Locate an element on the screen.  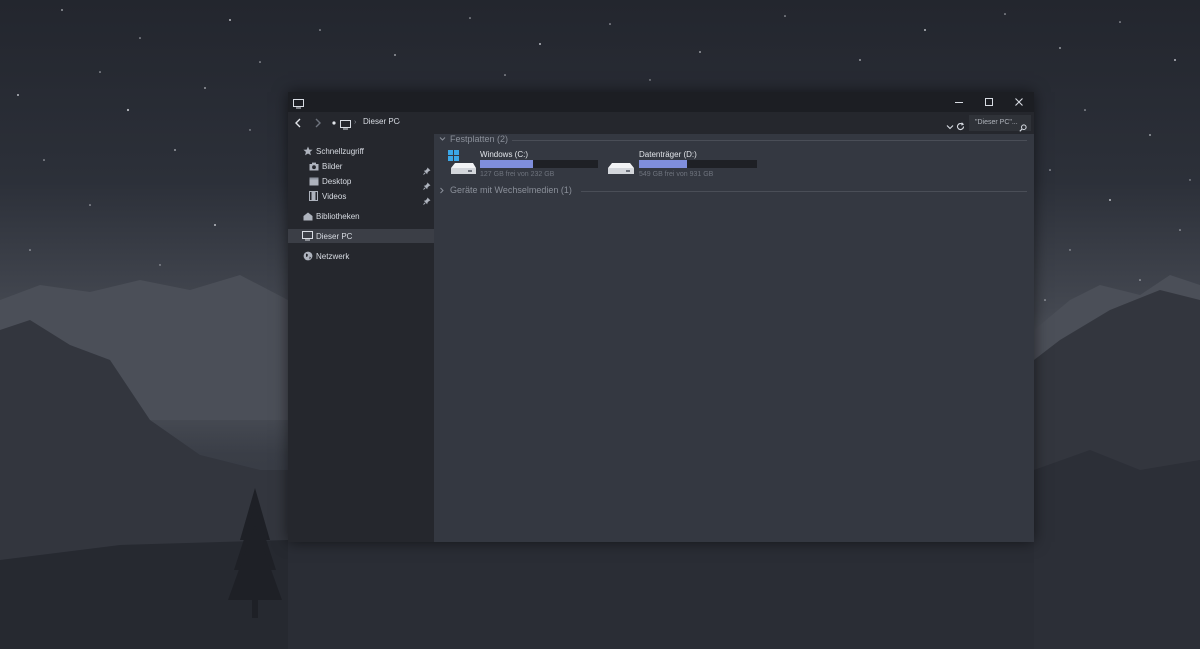
group-header-removable: Geräte mit Wechselmedien (1) is located at coordinates (505, 190).